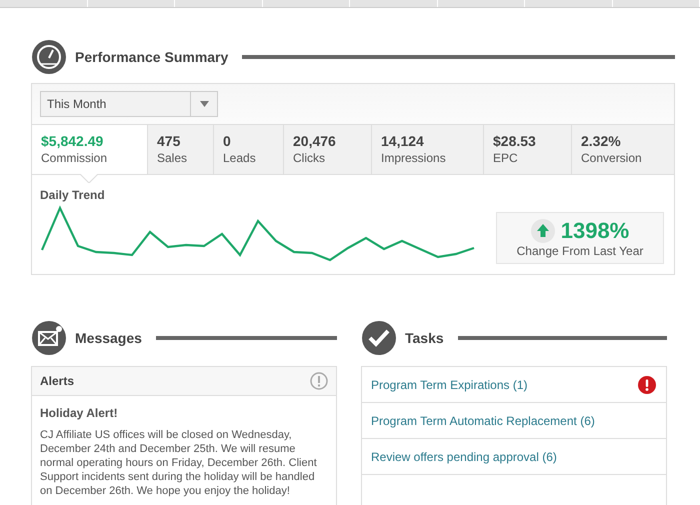  Describe the element at coordinates (580, 238) in the screenshot. I see `change-card: 1398% Change From Last Year` at that location.